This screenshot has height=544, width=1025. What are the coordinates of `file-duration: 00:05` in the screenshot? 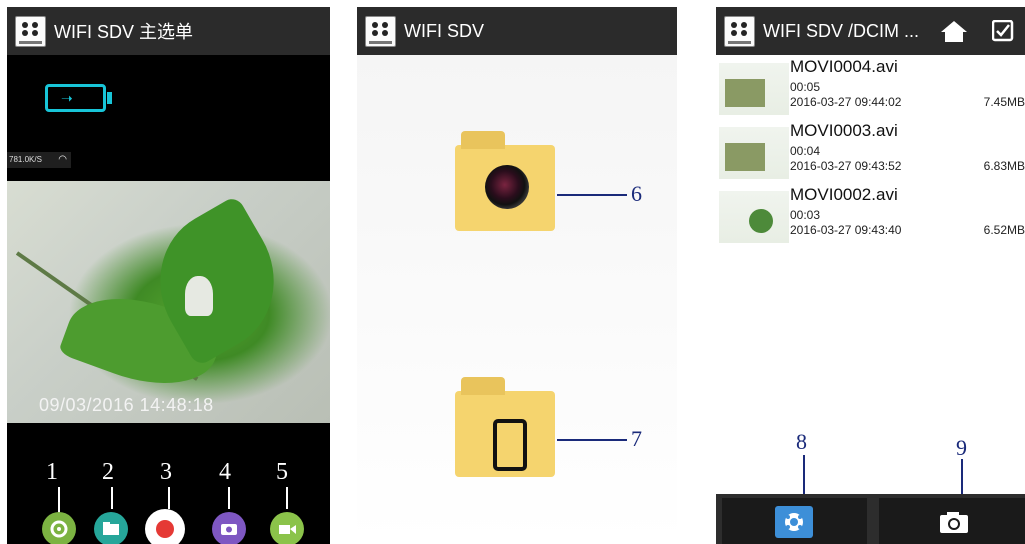 It's located at (805, 87).